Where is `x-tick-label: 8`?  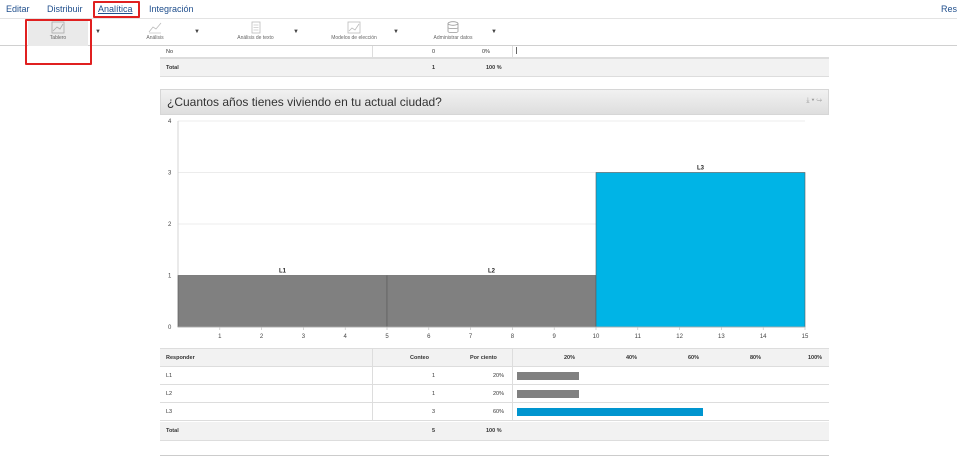
x-tick-label: 8 is located at coordinates (513, 337).